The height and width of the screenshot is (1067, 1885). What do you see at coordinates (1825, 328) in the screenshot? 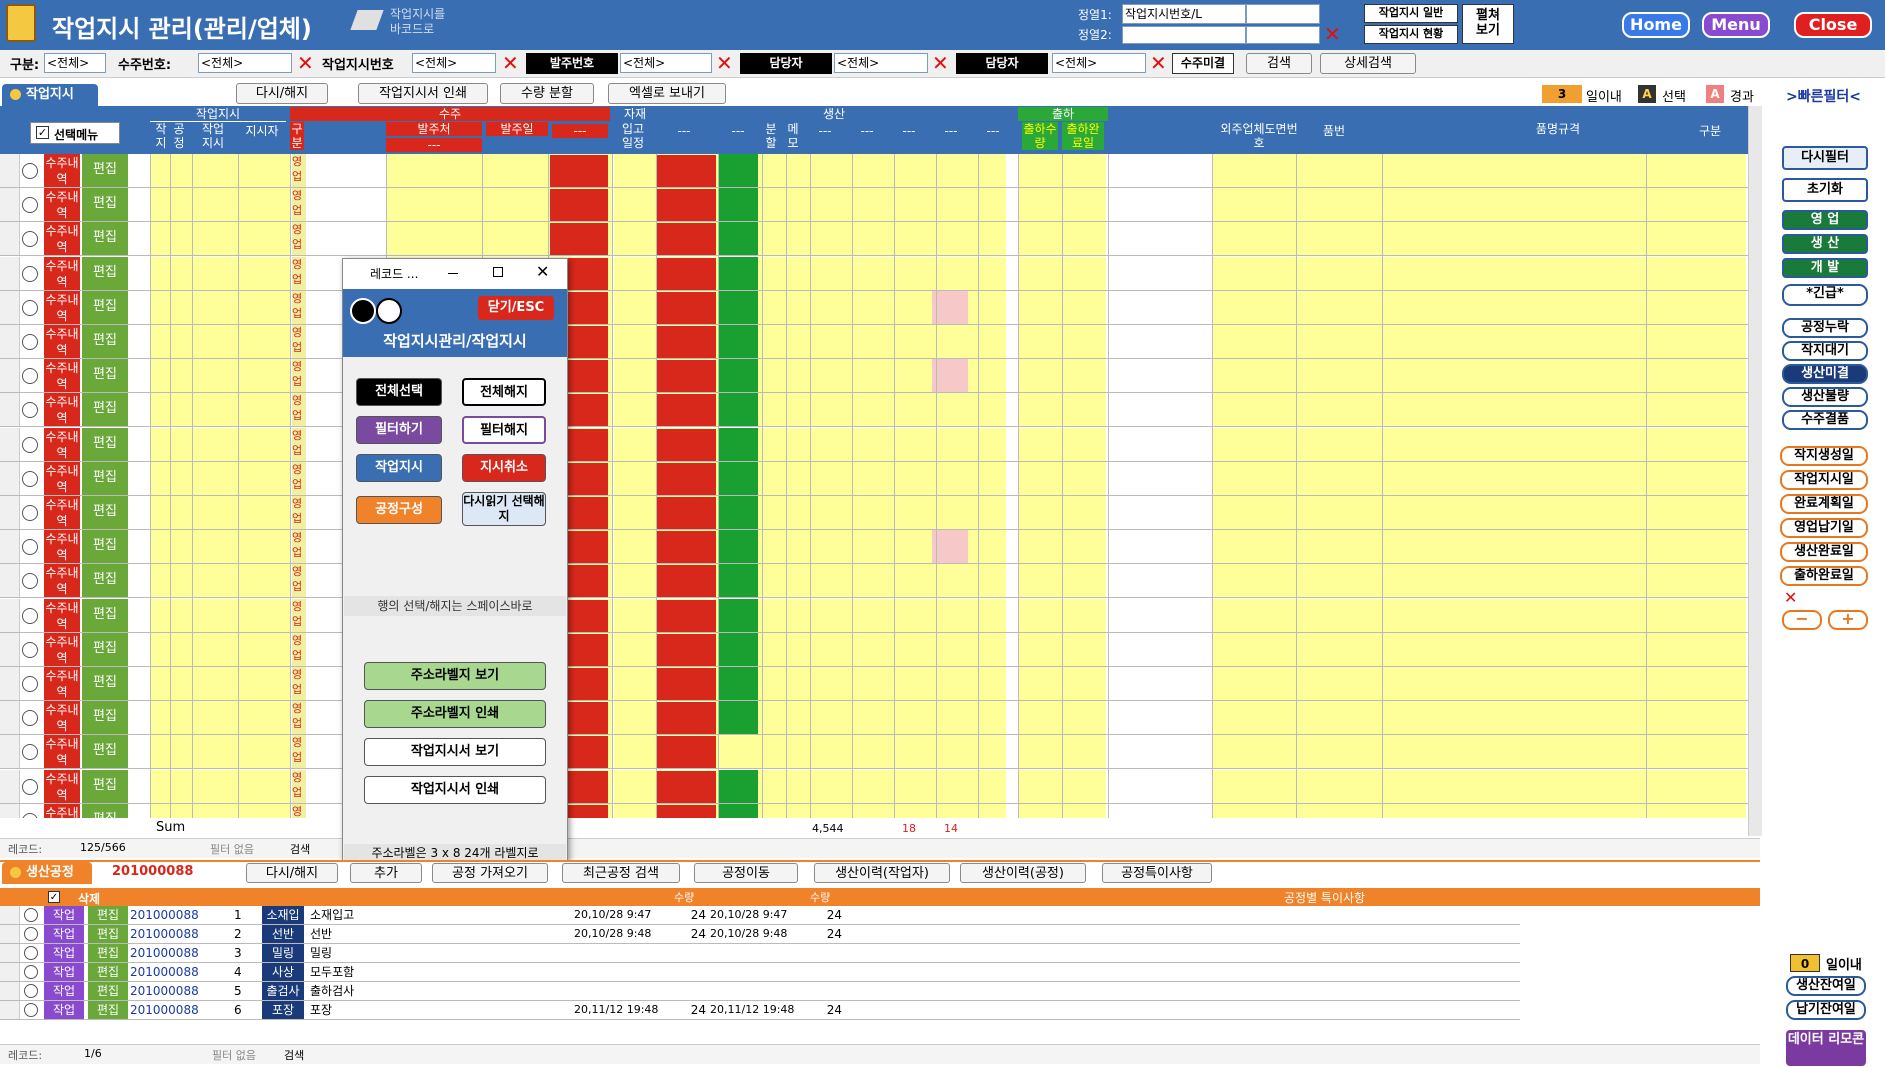
I see `missing-button: 공정누락` at bounding box center [1825, 328].